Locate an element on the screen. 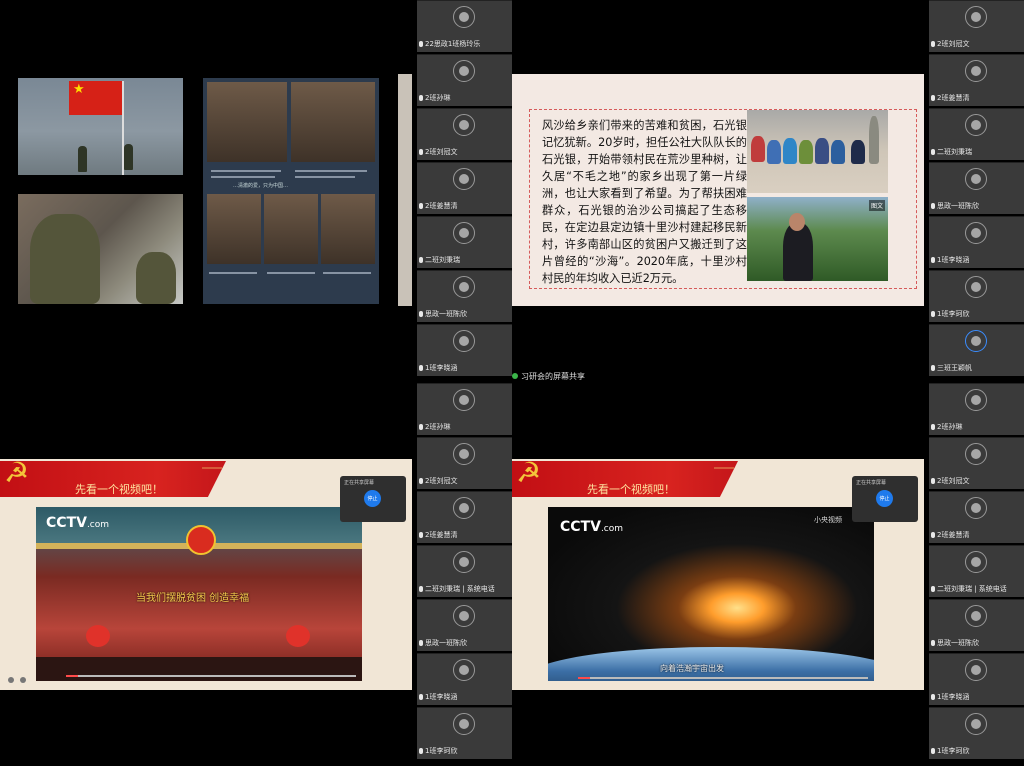 The image size is (1024, 766). china-flag-icon: ★ is located at coordinates (96, 98).